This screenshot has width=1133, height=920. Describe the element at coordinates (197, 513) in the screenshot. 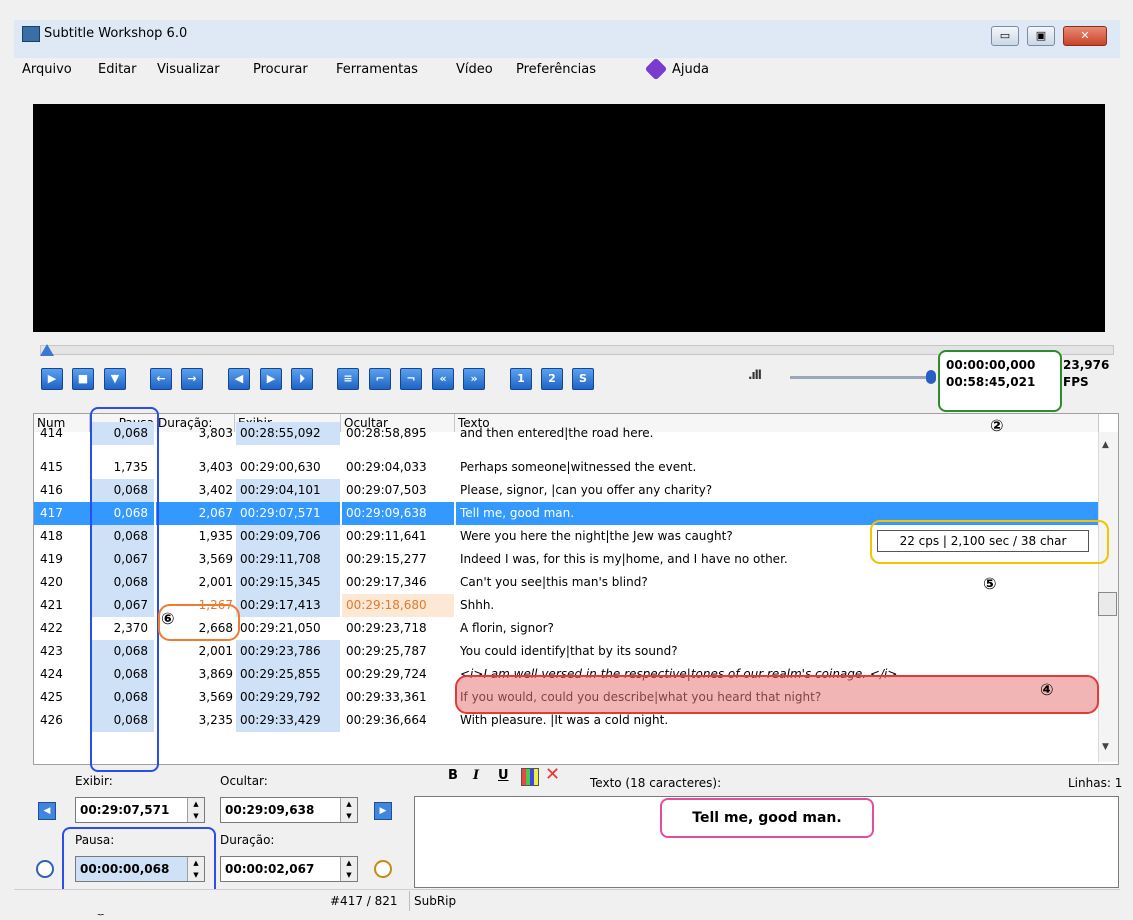

I see `cell-dur: 2,067` at that location.